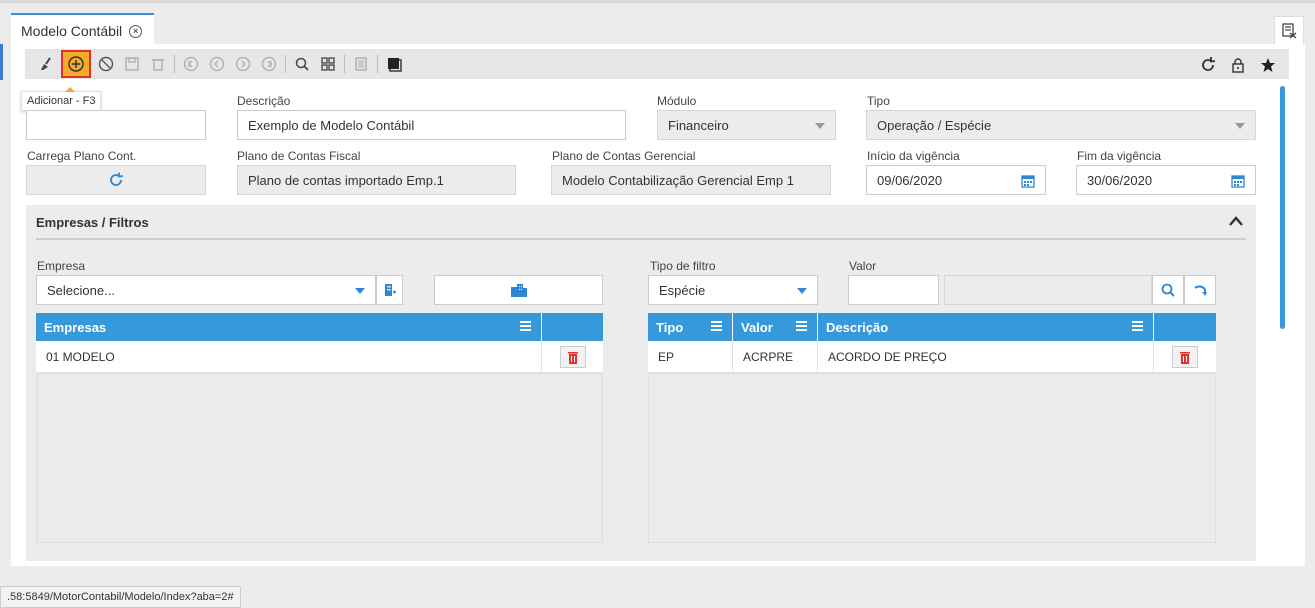 The width and height of the screenshot is (1315, 608). What do you see at coordinates (1061, 125) in the screenshot?
I see `tipo-select: Operação / Espécie` at bounding box center [1061, 125].